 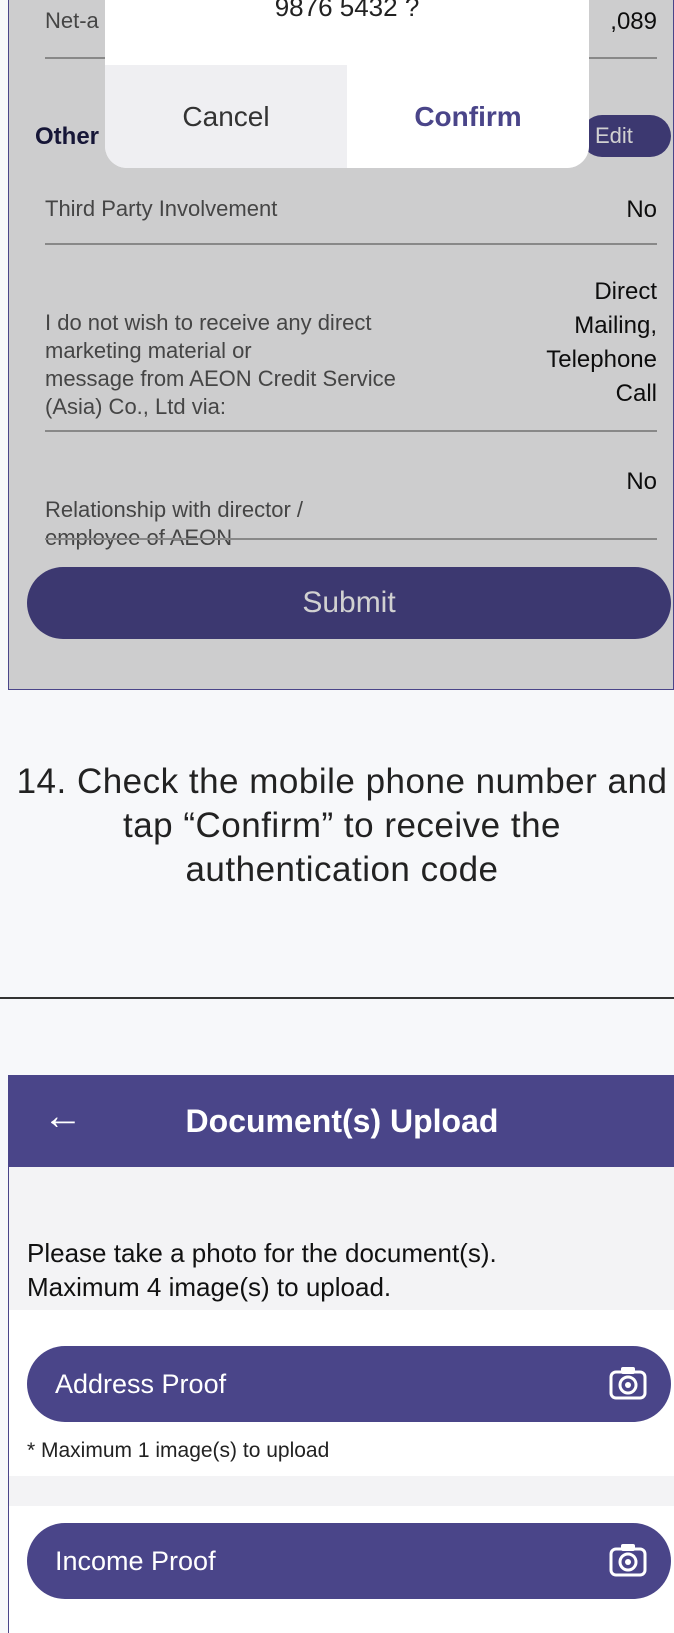 I want to click on confirm-phone-dialog: 9876 5432 ? Cancel Confirm, so click(x=347, y=84).